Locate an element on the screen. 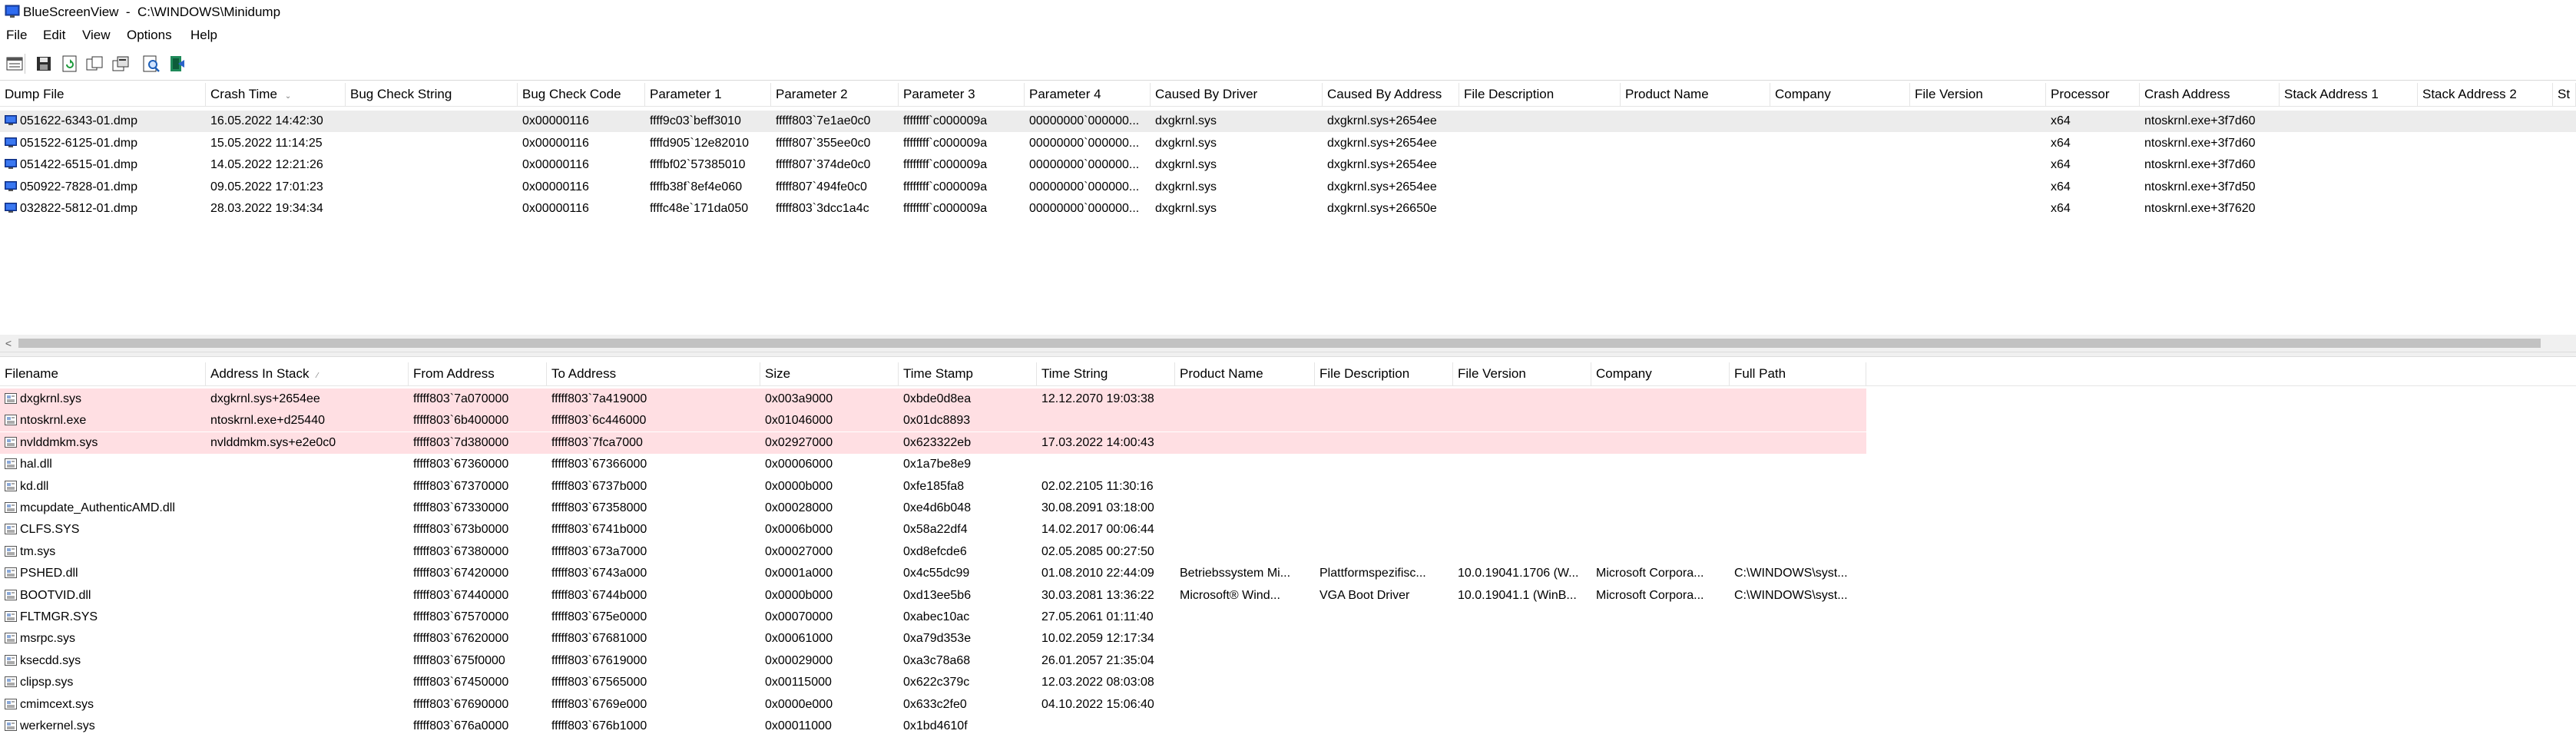 The height and width of the screenshot is (734, 2576). column-header-time-stamp: Time Stamp is located at coordinates (968, 373).